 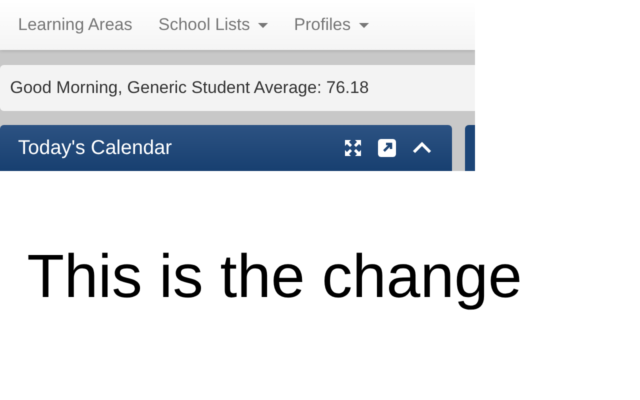 What do you see at coordinates (275, 276) in the screenshot?
I see `caption-text: This is the change` at bounding box center [275, 276].